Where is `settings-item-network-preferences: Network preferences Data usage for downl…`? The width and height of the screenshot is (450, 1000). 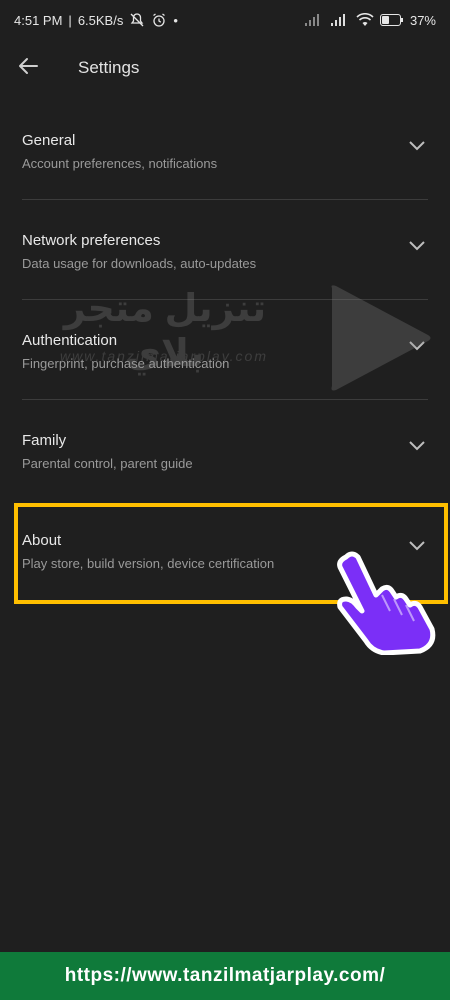 settings-item-network-preferences: Network preferences Data usage for downl… is located at coordinates (225, 250).